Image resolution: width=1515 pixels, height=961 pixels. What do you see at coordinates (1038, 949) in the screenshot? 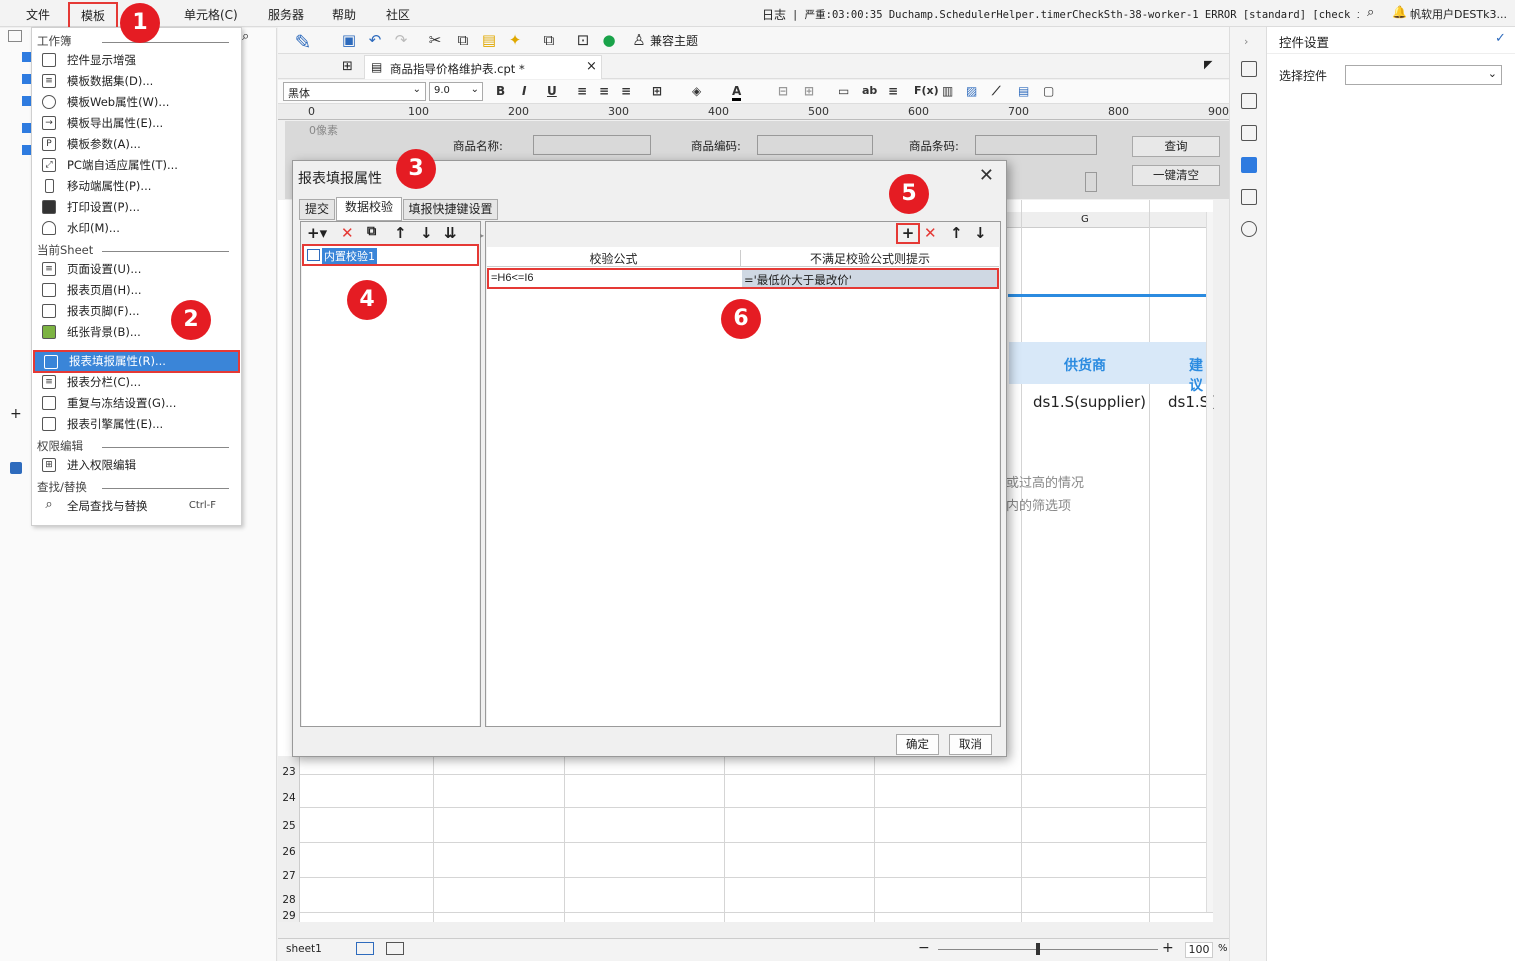
I see `zoom-thumb` at bounding box center [1038, 949].